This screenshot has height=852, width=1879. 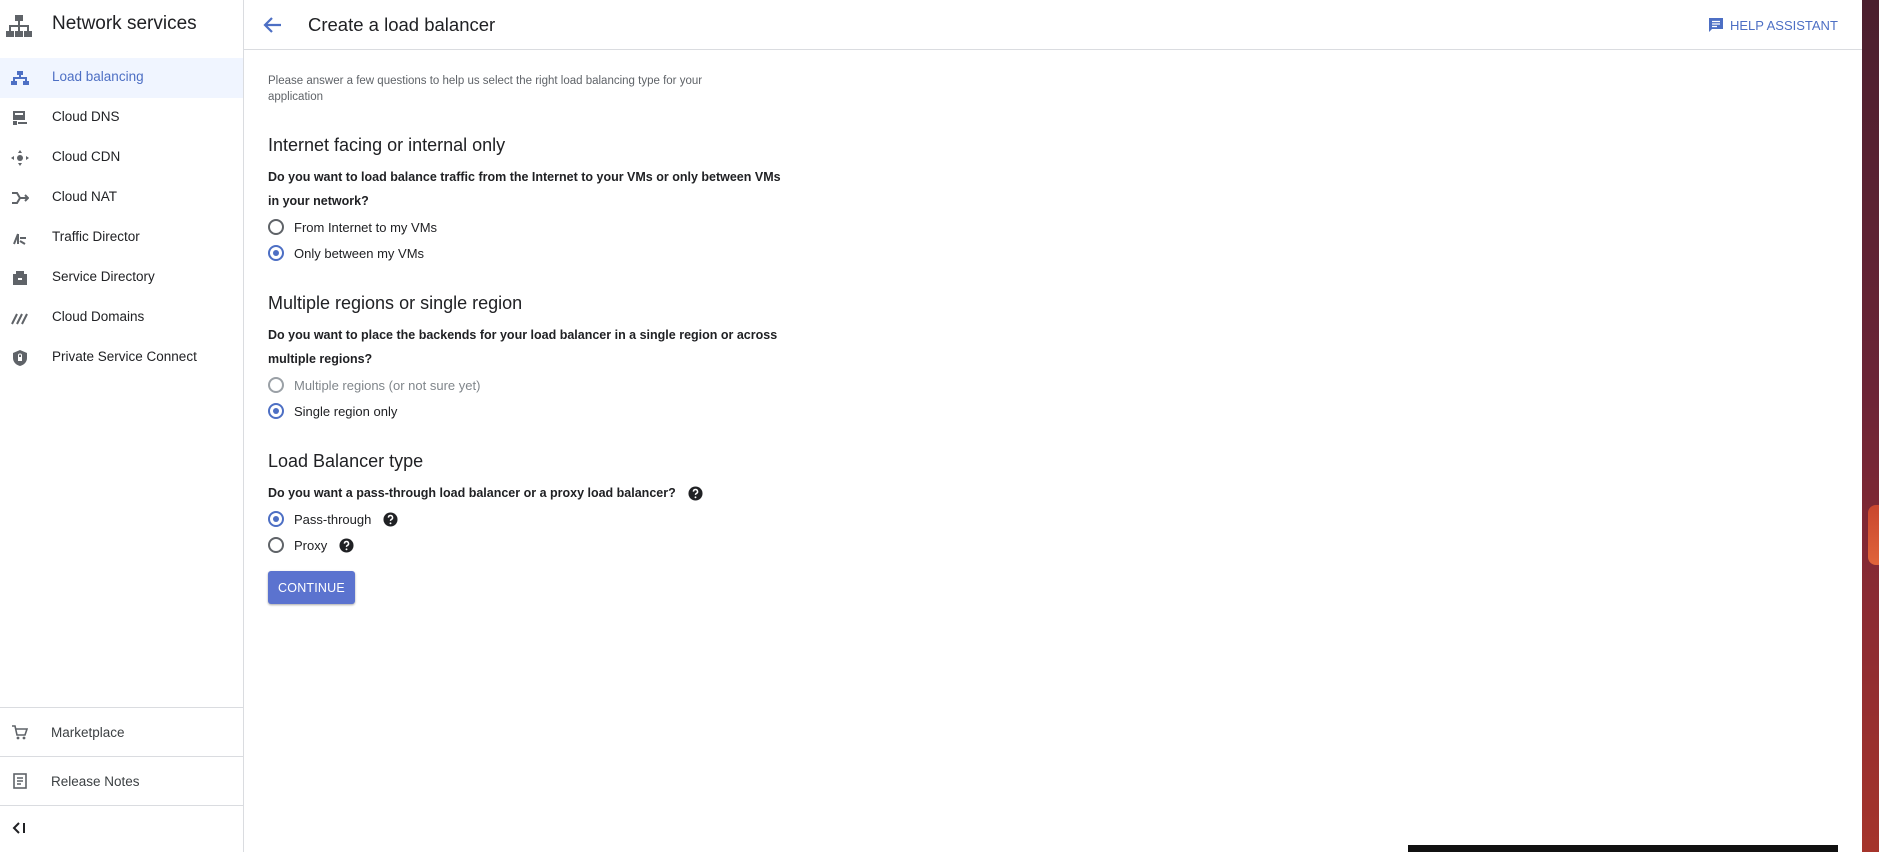 What do you see at coordinates (1784, 25) in the screenshot?
I see `help-assistant-label: HELP ASSISTANT` at bounding box center [1784, 25].